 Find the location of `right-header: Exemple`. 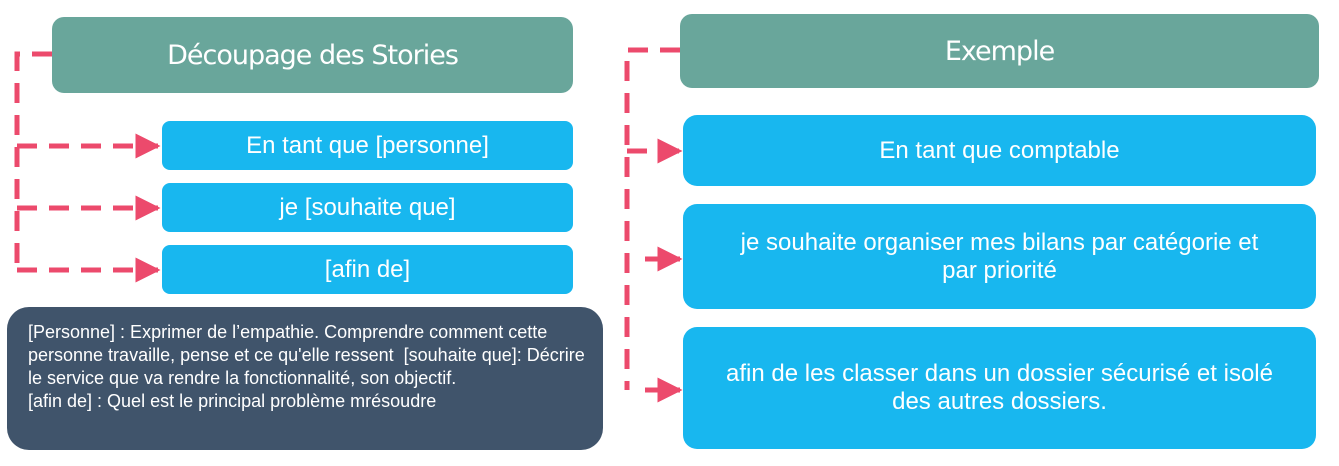

right-header: Exemple is located at coordinates (999, 51).